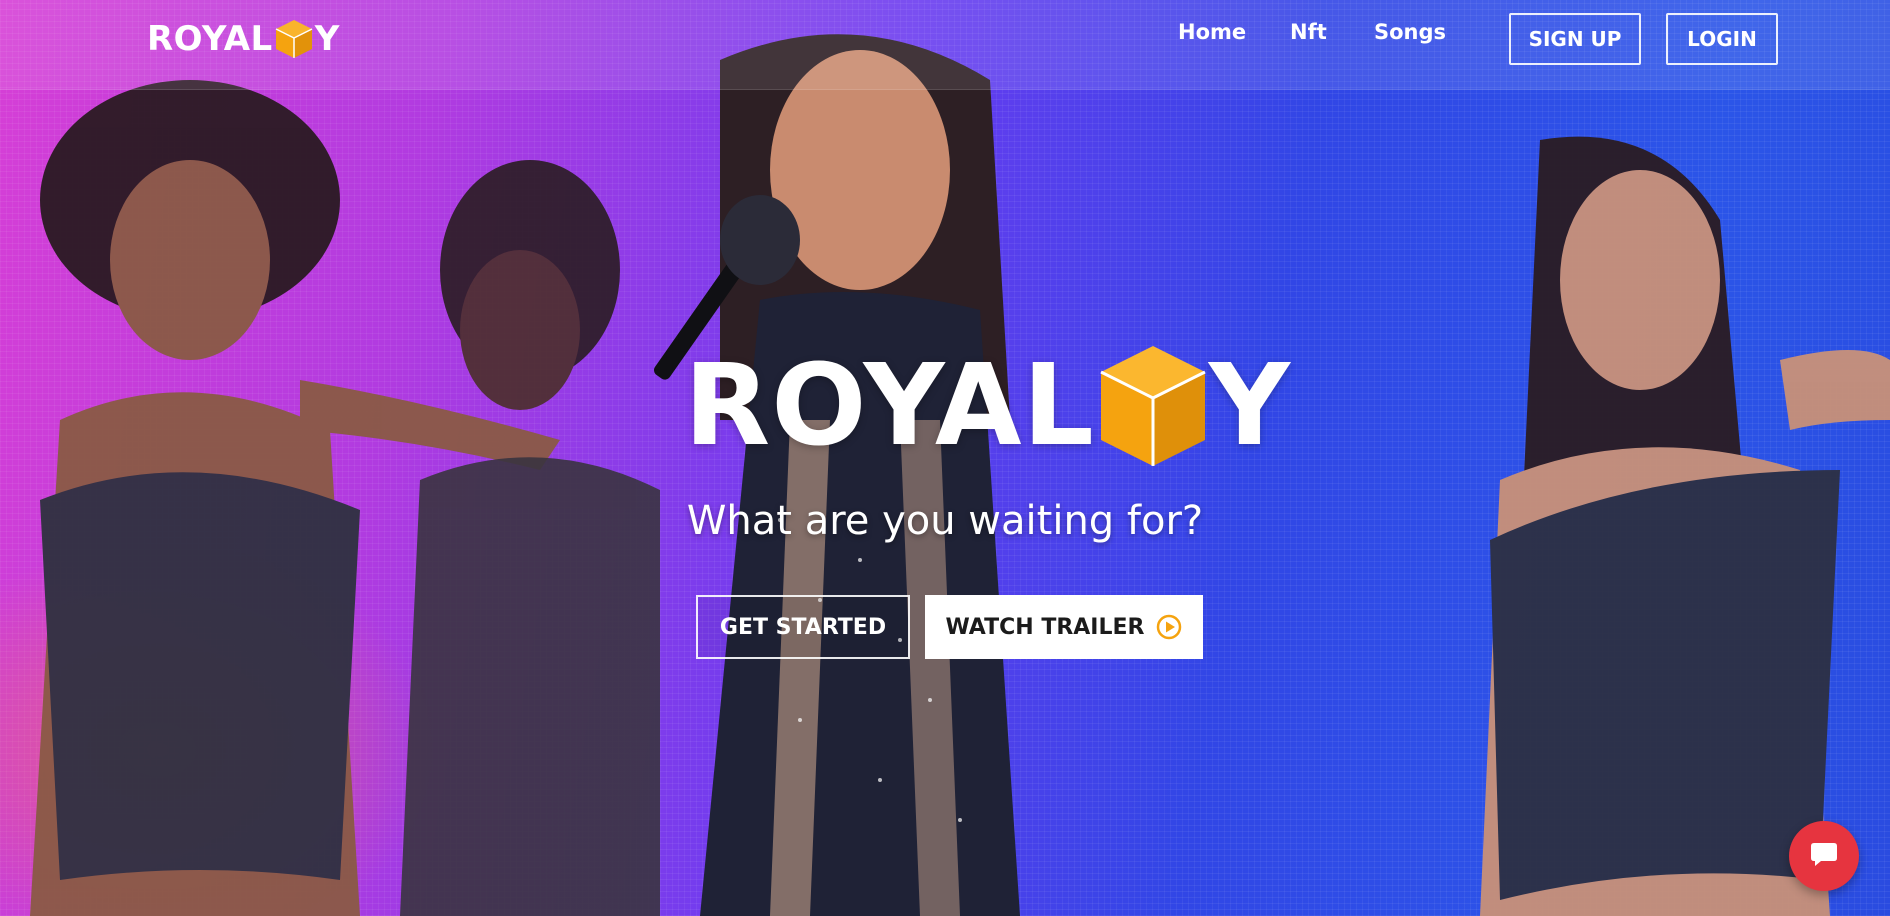  Describe the element at coordinates (1249, 406) in the screenshot. I see `hero-title-suffix: Y` at that location.